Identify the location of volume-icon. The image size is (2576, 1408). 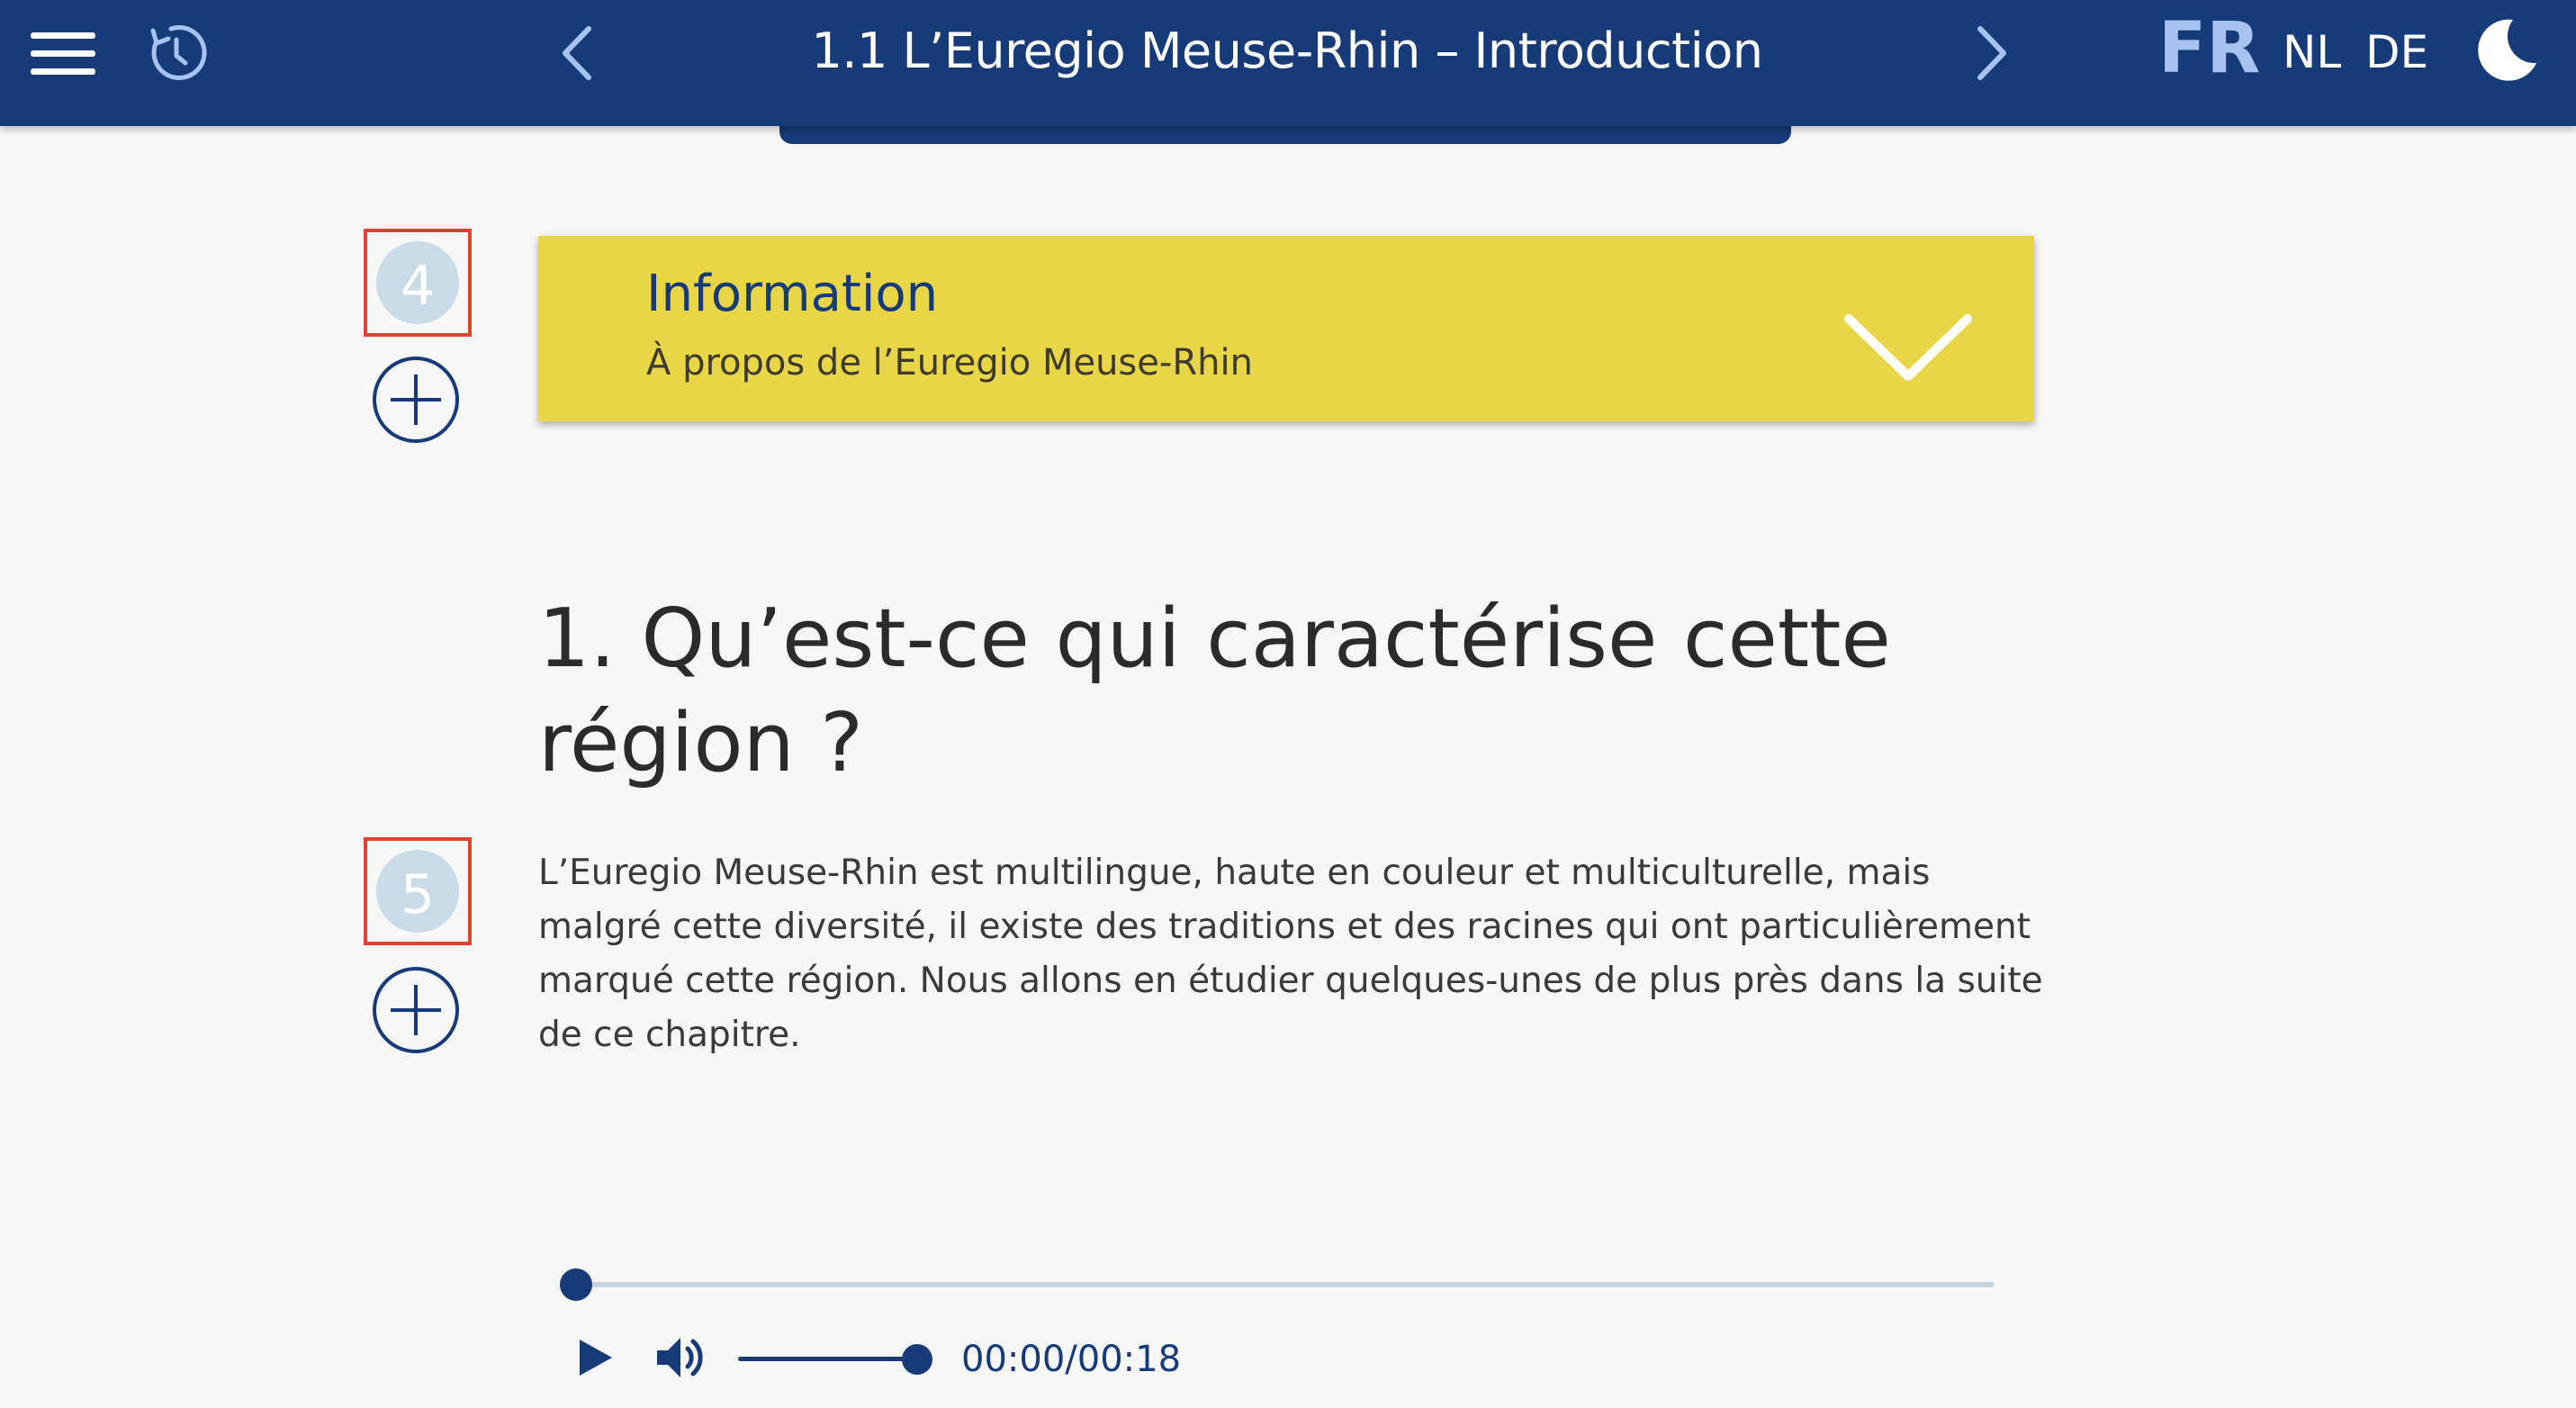
(680, 1357).